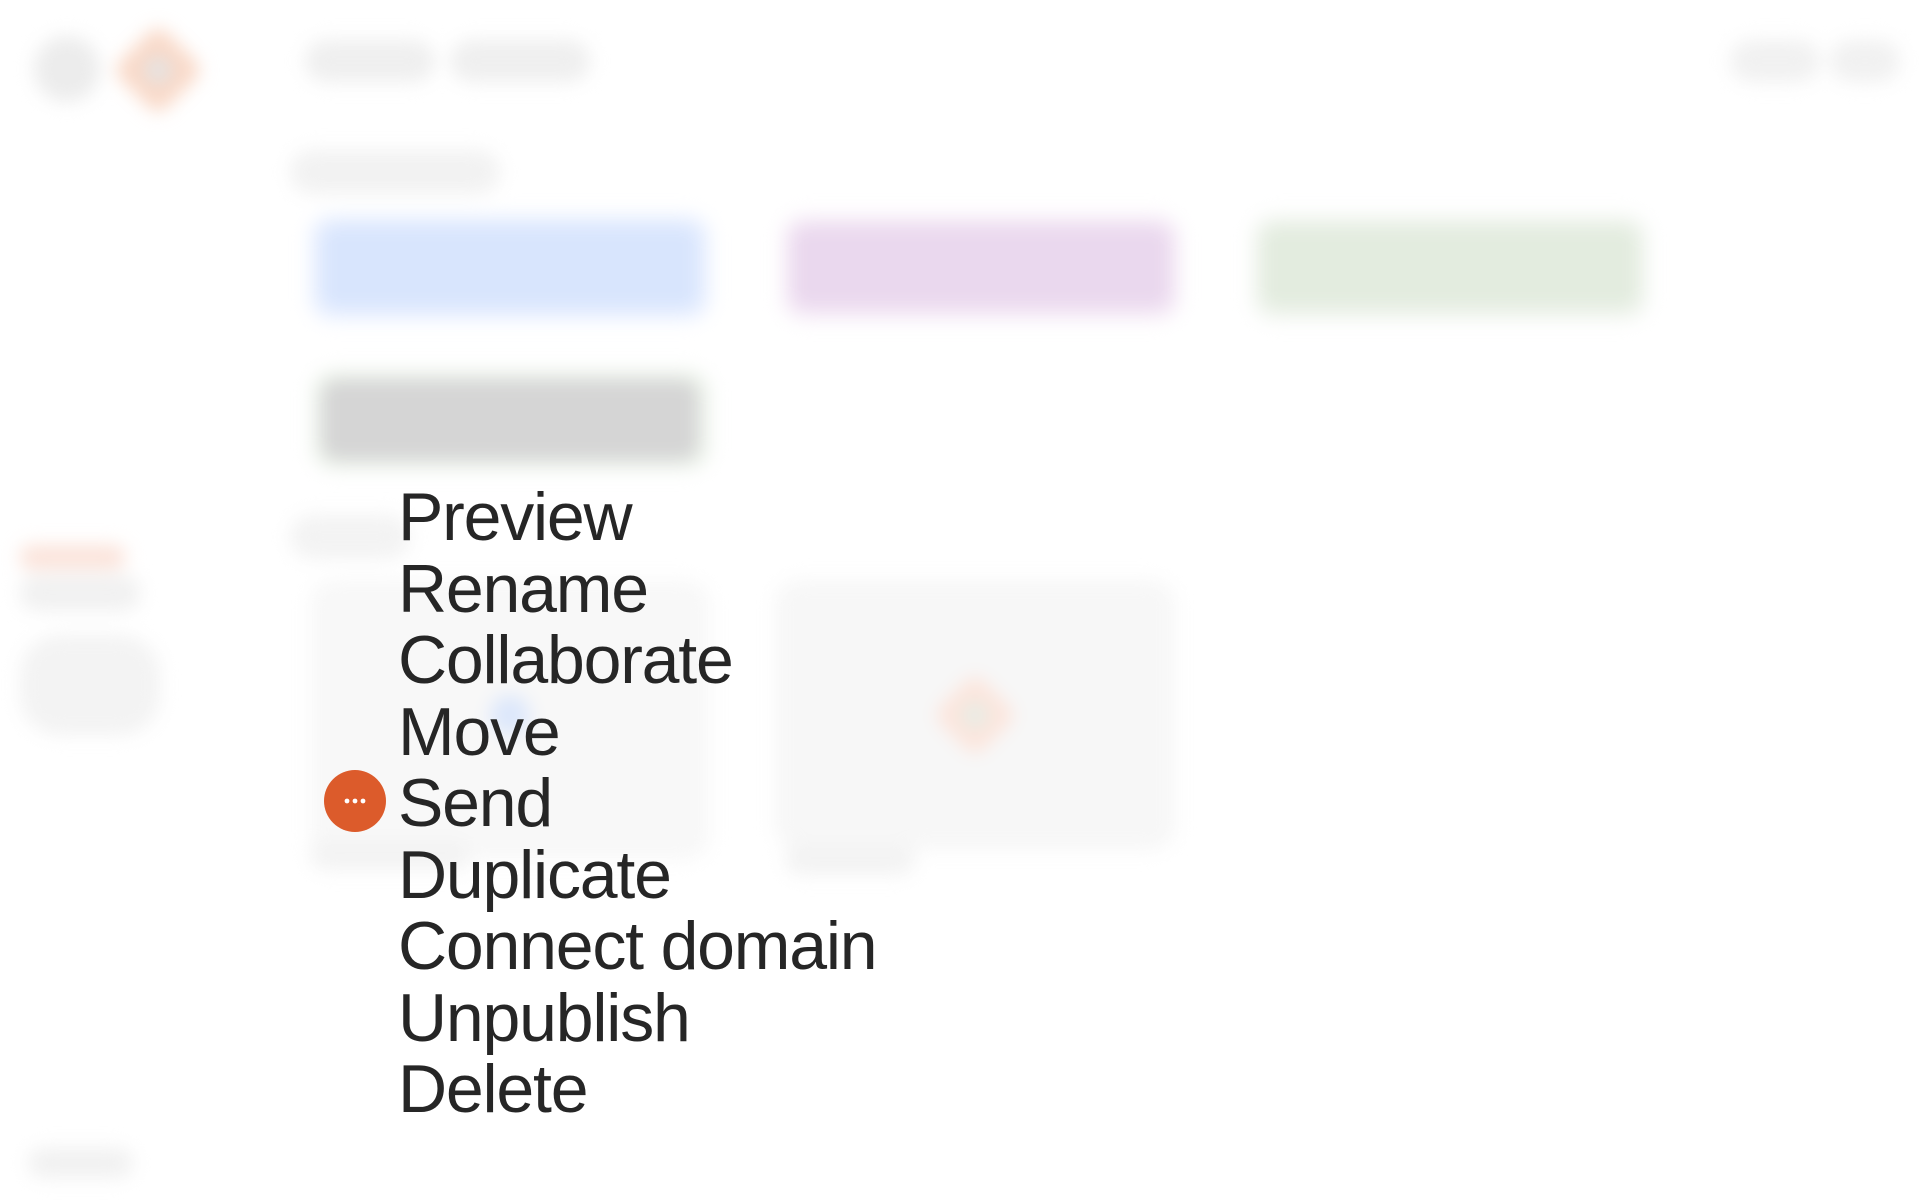 The height and width of the screenshot is (1200, 1920). I want to click on more-options-button, so click(355, 801).